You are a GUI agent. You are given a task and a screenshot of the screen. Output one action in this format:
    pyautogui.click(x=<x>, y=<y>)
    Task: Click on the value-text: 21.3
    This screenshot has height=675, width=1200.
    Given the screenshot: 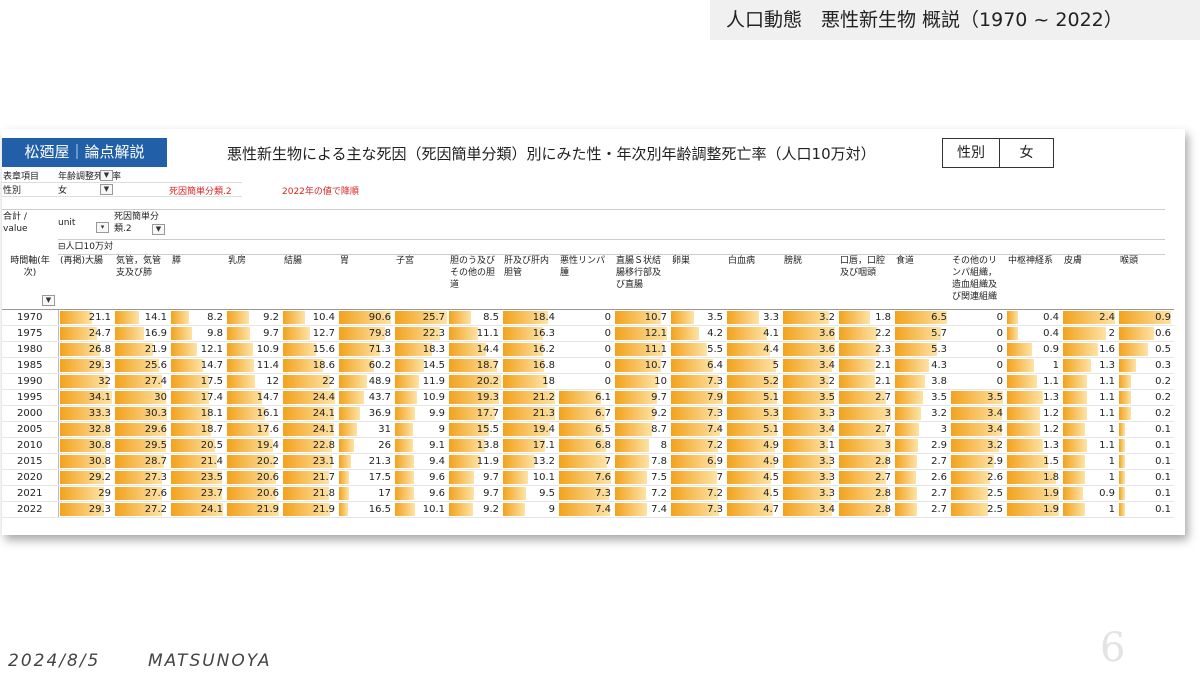 What is the action you would take?
    pyautogui.click(x=379, y=461)
    